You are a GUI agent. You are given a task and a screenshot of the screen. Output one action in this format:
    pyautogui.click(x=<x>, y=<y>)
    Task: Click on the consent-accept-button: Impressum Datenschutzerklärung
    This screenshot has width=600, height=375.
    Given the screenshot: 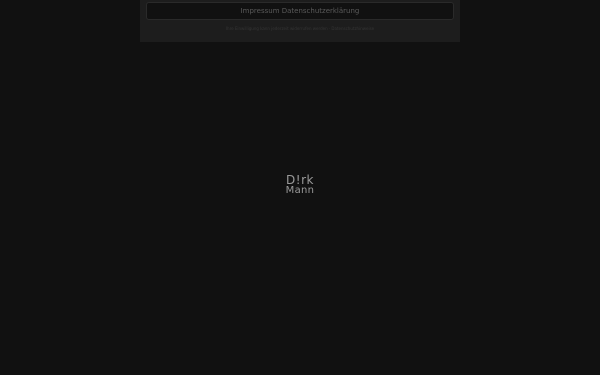 What is the action you would take?
    pyautogui.click(x=300, y=11)
    